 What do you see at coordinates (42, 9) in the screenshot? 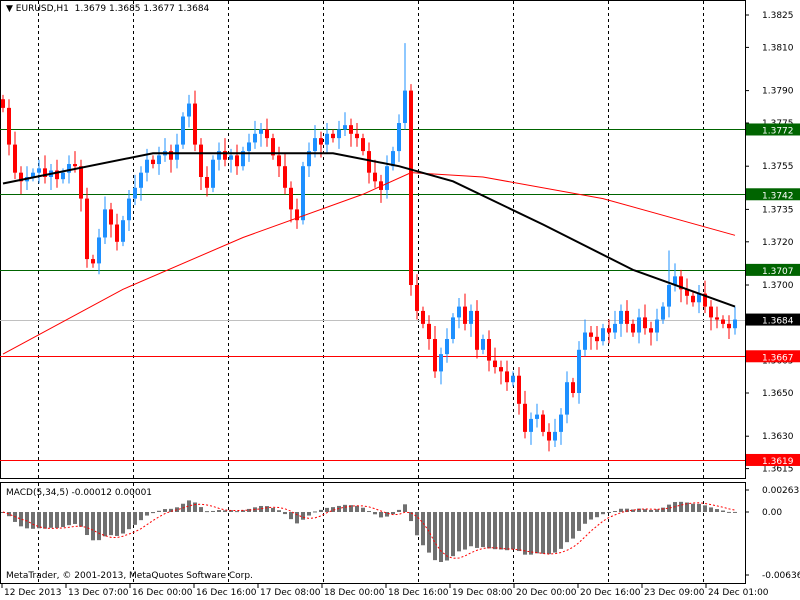
I see `symbol-label: EURUSD,H1` at bounding box center [42, 9].